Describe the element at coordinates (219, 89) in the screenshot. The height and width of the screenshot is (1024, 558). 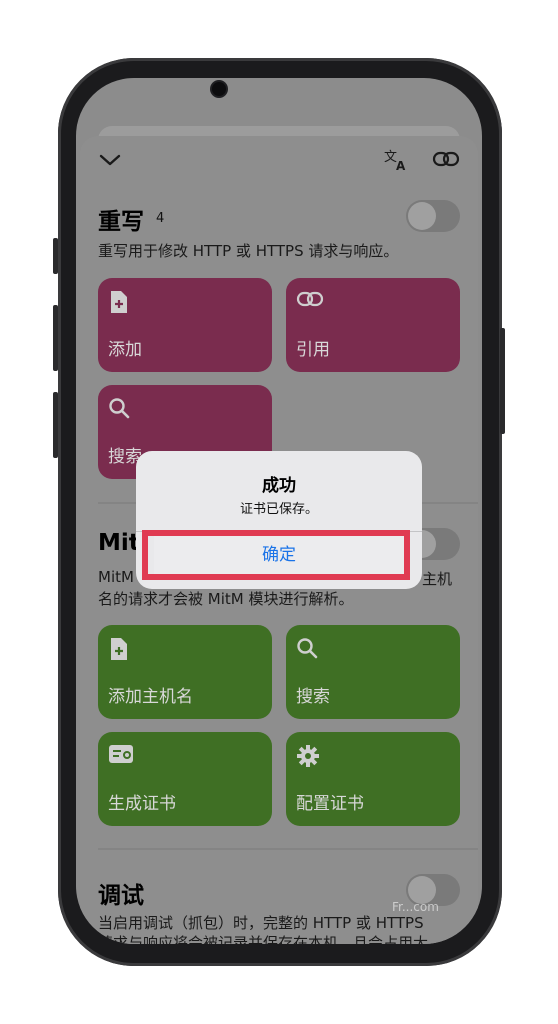
I see `front-camera` at that location.